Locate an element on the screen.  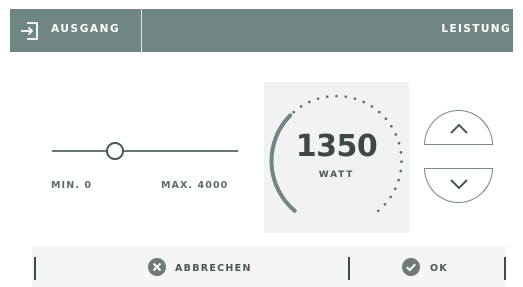
increase-button is located at coordinates (458, 127).